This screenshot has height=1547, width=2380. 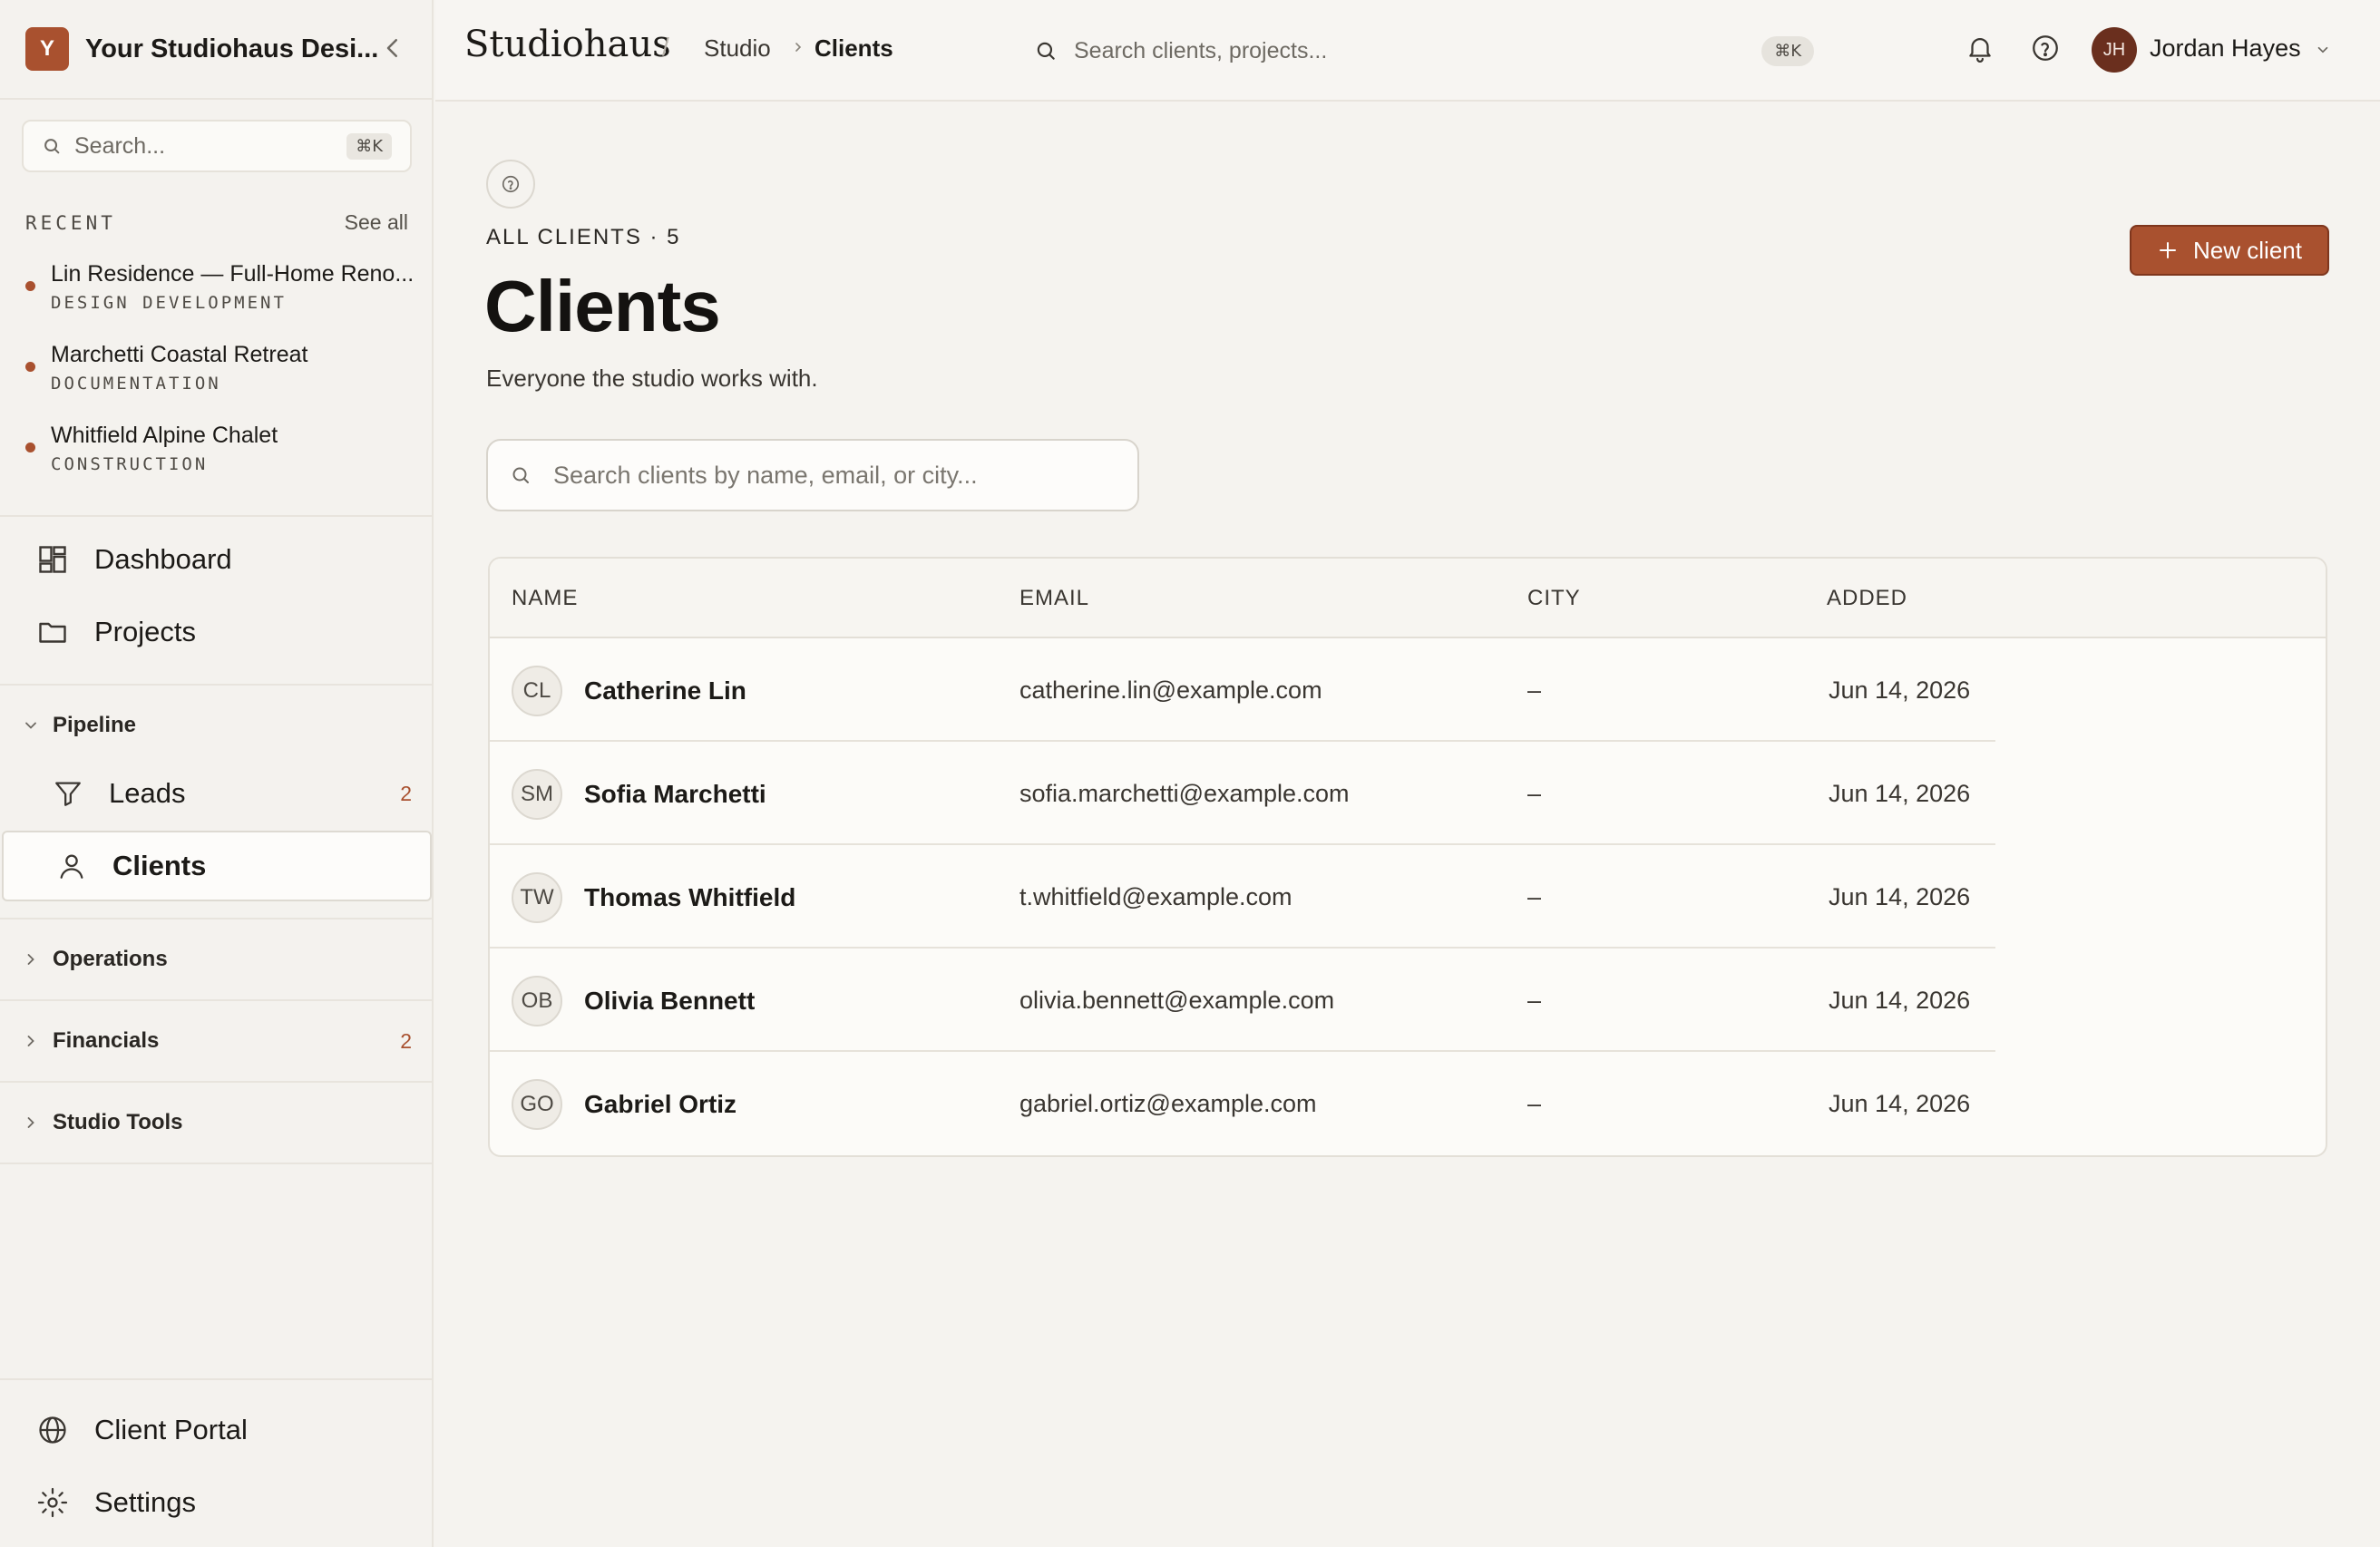 I want to click on nav-label: Projects, so click(x=145, y=632).